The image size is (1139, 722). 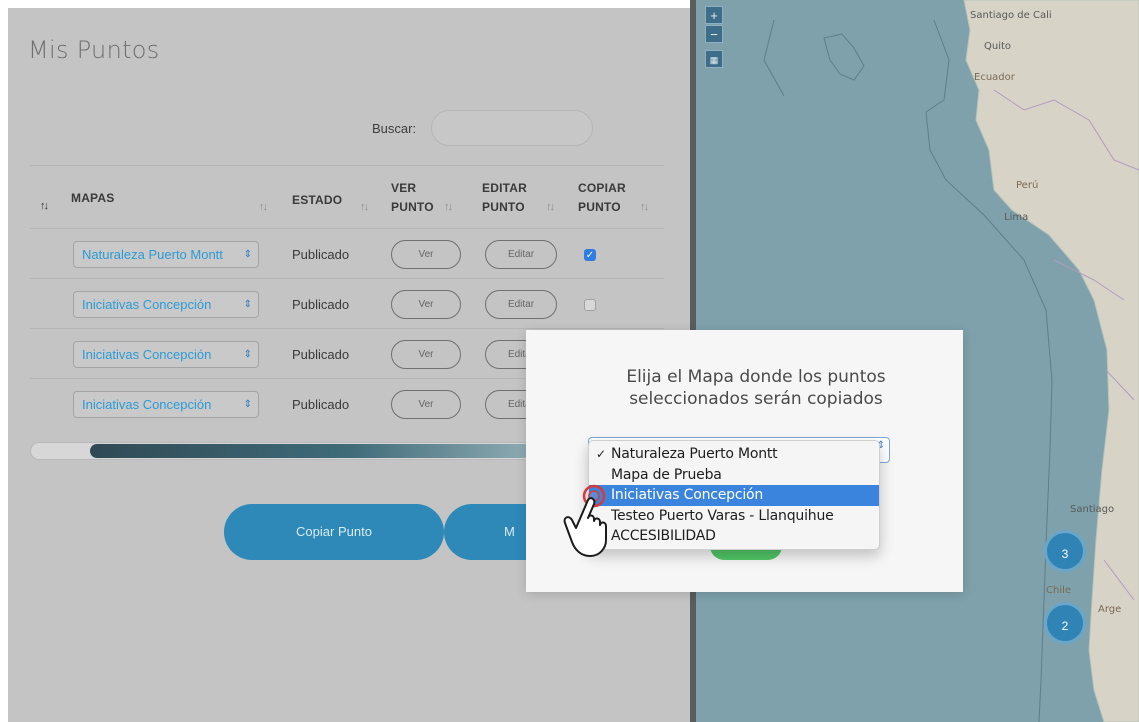 What do you see at coordinates (734, 536) in the screenshot?
I see `dropdown-option: ACCESIBILIDAD` at bounding box center [734, 536].